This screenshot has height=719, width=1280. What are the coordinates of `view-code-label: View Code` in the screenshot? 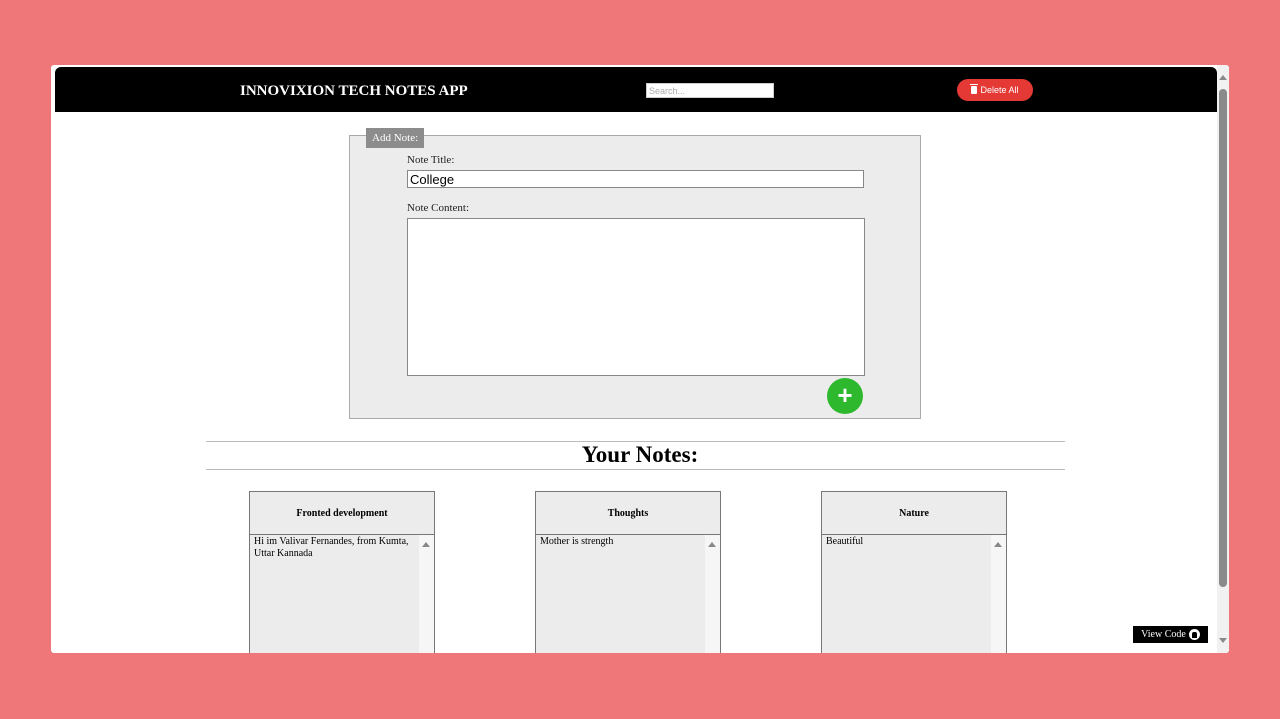 It's located at (1163, 634).